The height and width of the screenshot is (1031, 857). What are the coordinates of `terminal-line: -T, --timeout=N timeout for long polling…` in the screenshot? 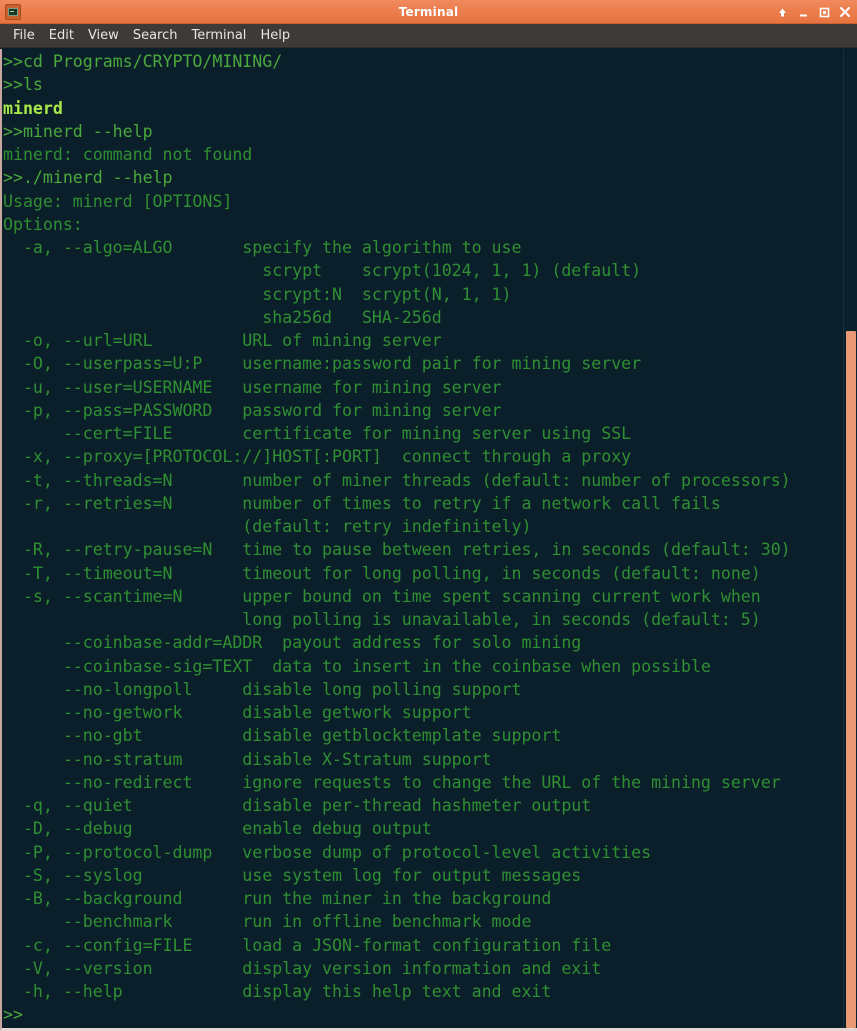 It's located at (382, 573).